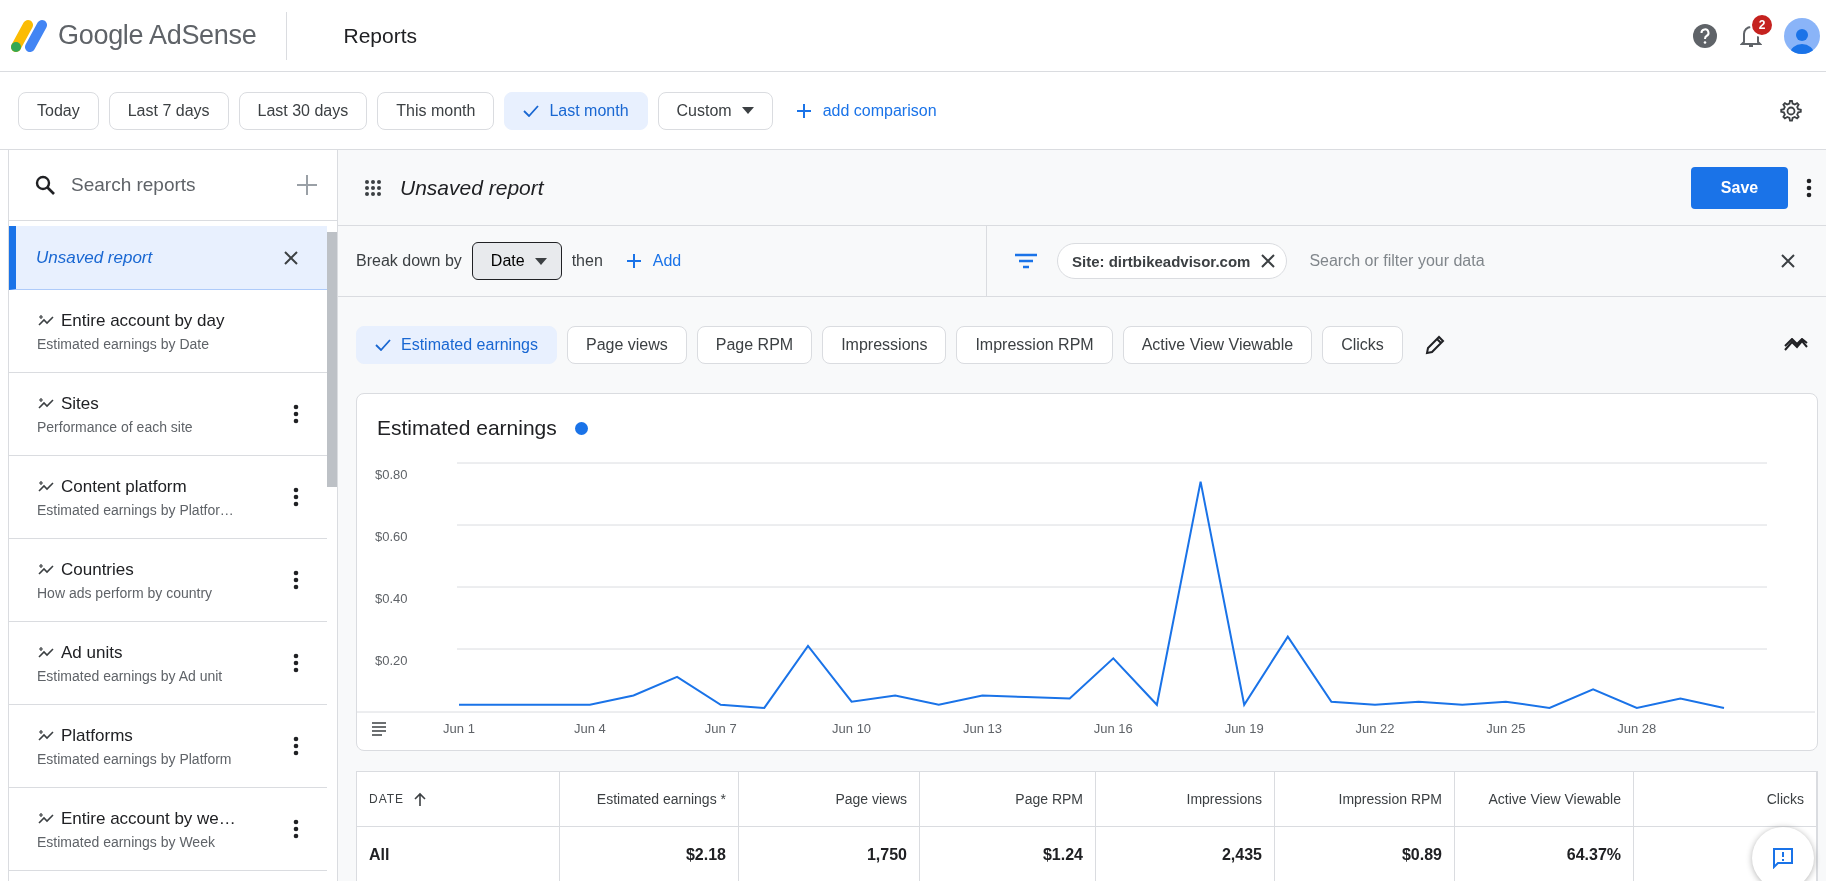  What do you see at coordinates (97, 569) in the screenshot?
I see `report-title: Countries` at bounding box center [97, 569].